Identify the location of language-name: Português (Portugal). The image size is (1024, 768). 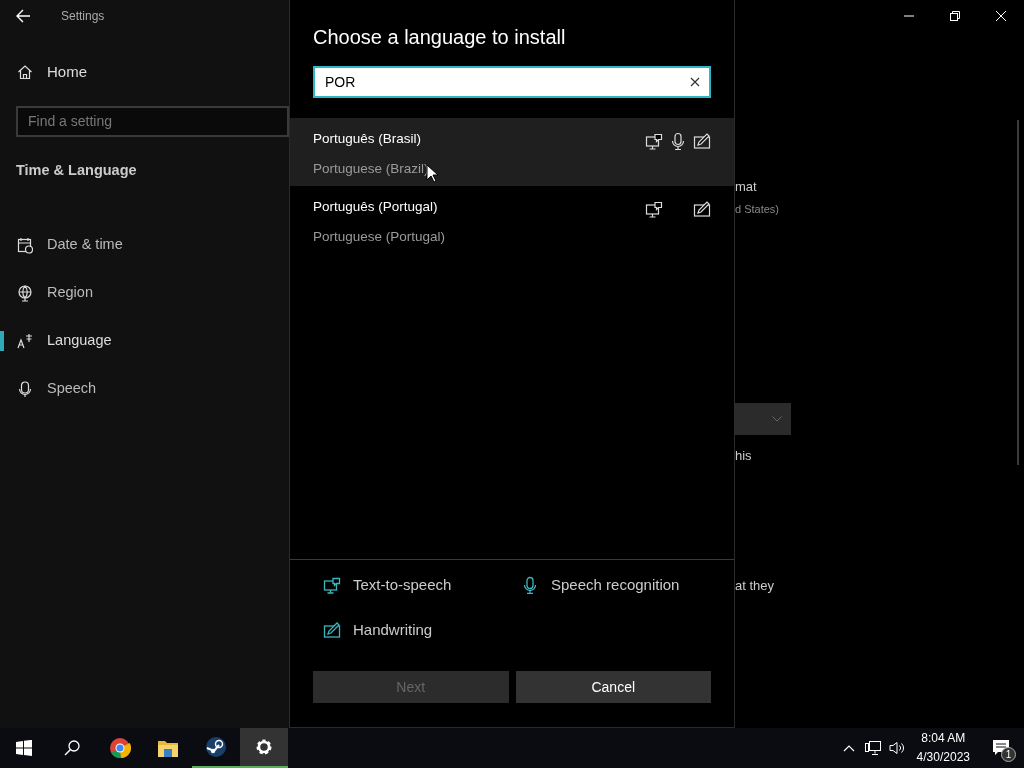
(376, 207).